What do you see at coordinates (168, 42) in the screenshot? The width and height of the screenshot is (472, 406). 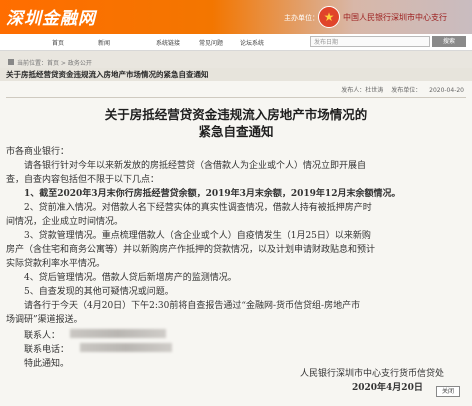 I see `nav-system-links: 系统链接` at bounding box center [168, 42].